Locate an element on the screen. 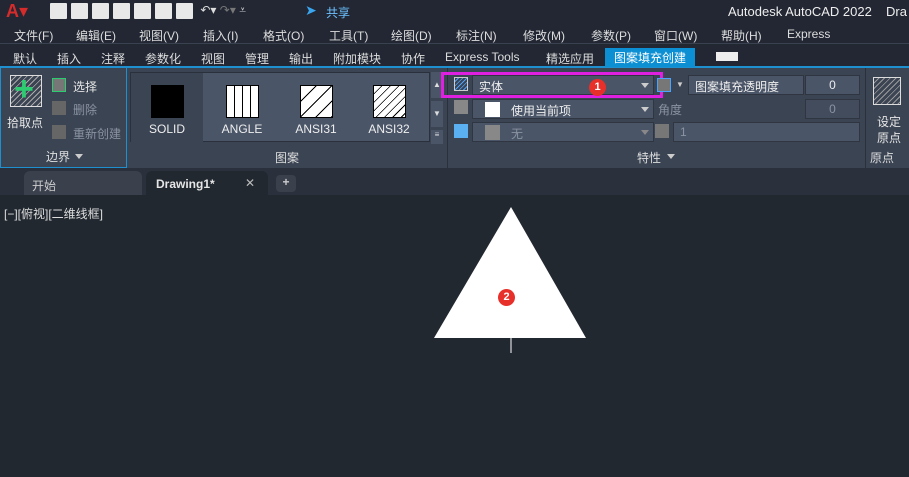 Image resolution: width=909 pixels, height=477 pixels. tab-default: 默认 is located at coordinates (25, 58).